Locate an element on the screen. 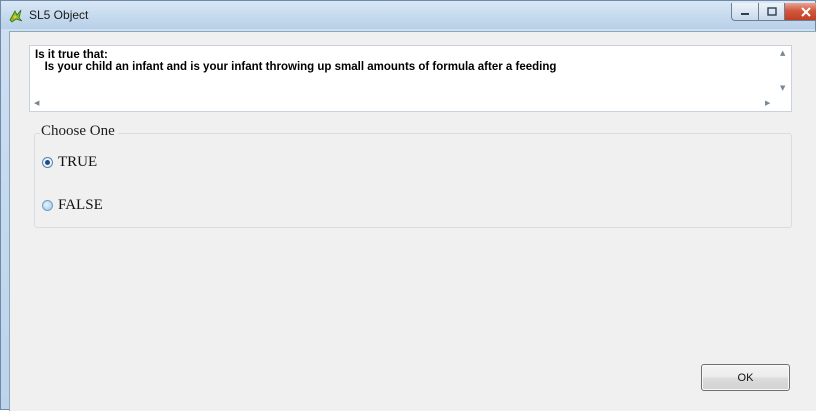 This screenshot has width=816, height=411. app-icon is located at coordinates (16, 16).